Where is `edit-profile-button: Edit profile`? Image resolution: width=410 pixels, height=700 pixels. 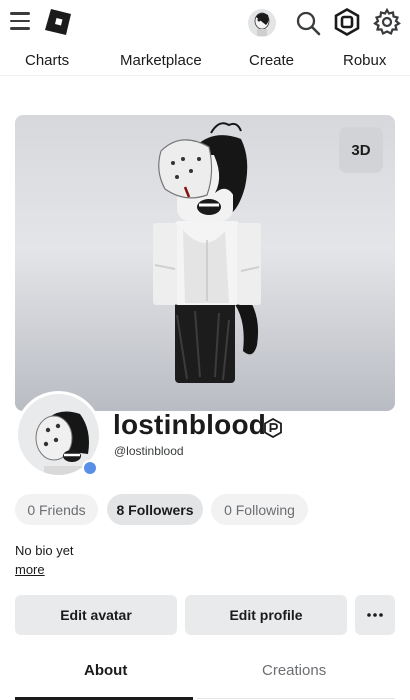
edit-profile-button: Edit profile is located at coordinates (266, 615).